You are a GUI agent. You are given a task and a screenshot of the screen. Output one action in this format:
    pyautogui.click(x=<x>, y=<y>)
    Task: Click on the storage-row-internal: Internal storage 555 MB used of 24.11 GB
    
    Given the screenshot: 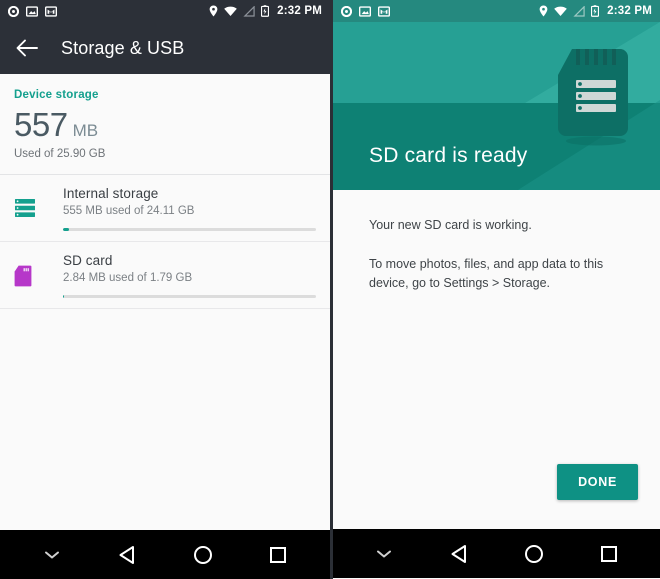 What is the action you would take?
    pyautogui.click(x=165, y=208)
    